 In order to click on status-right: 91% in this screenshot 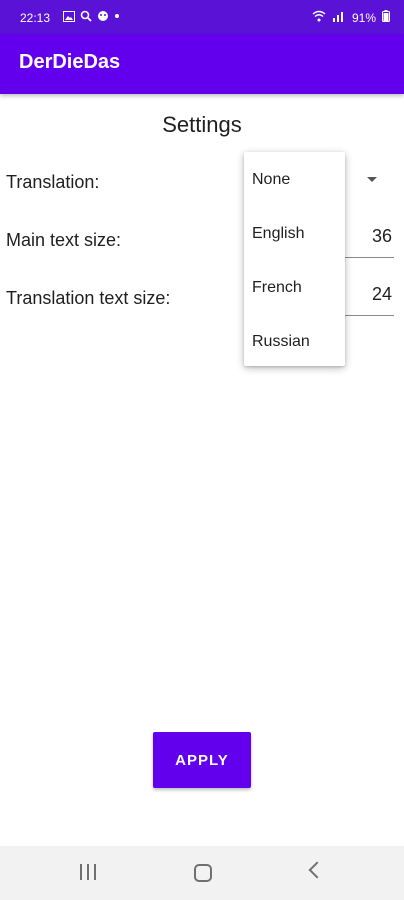, I will do `click(351, 17)`.